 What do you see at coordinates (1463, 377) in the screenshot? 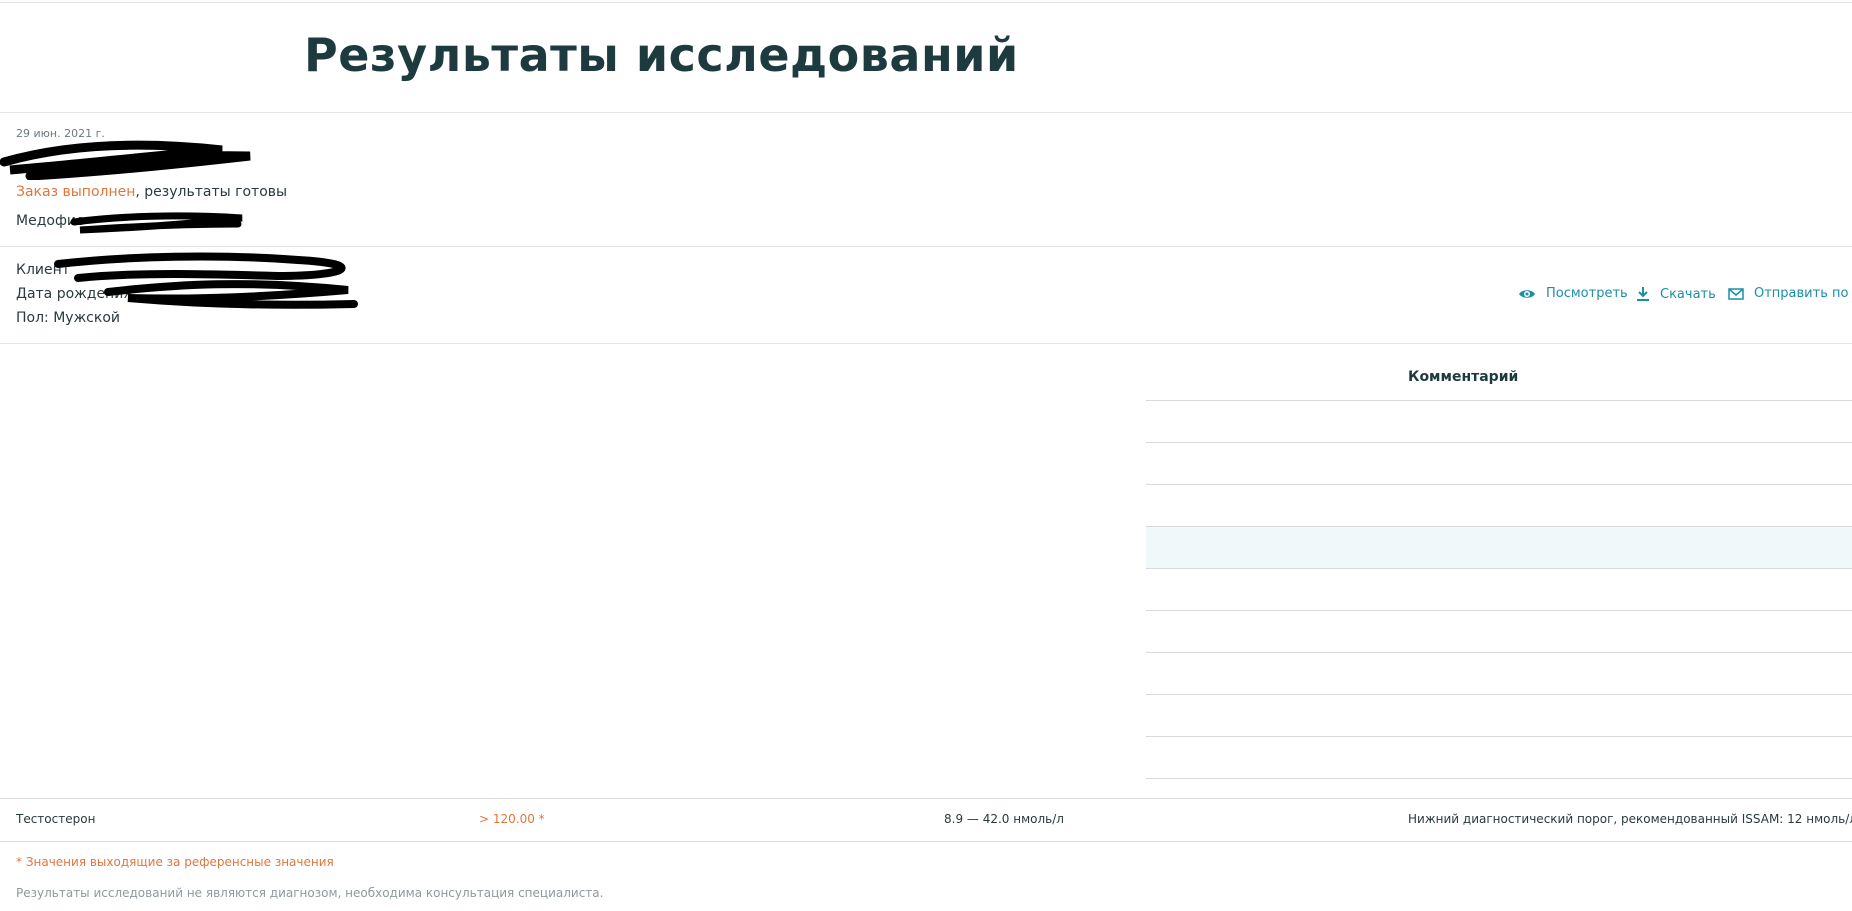
I see `comment-column-header: Комментарий` at bounding box center [1463, 377].